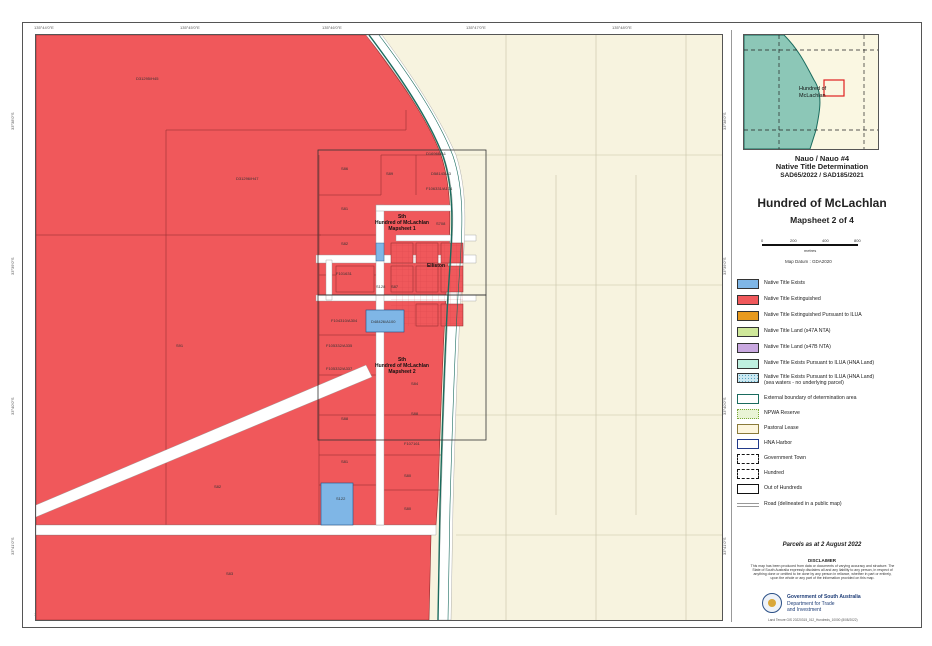 This screenshot has width=932, height=646. Describe the element at coordinates (824, 430) in the screenshot. I see `legend-item: Pastoral Lease` at that location.